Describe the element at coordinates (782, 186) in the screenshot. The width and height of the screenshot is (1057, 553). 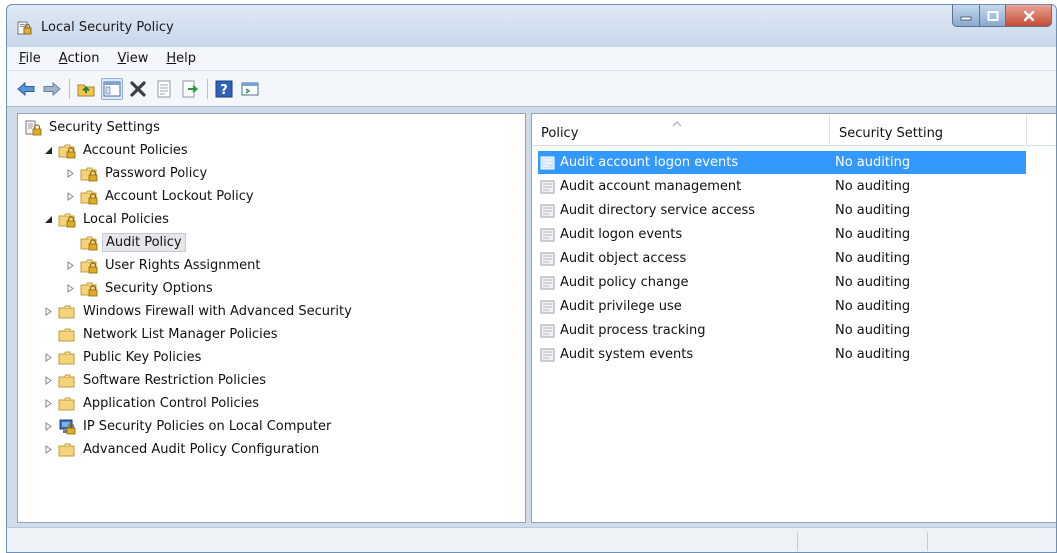
I see `table-row: Audit account management No auditing` at that location.